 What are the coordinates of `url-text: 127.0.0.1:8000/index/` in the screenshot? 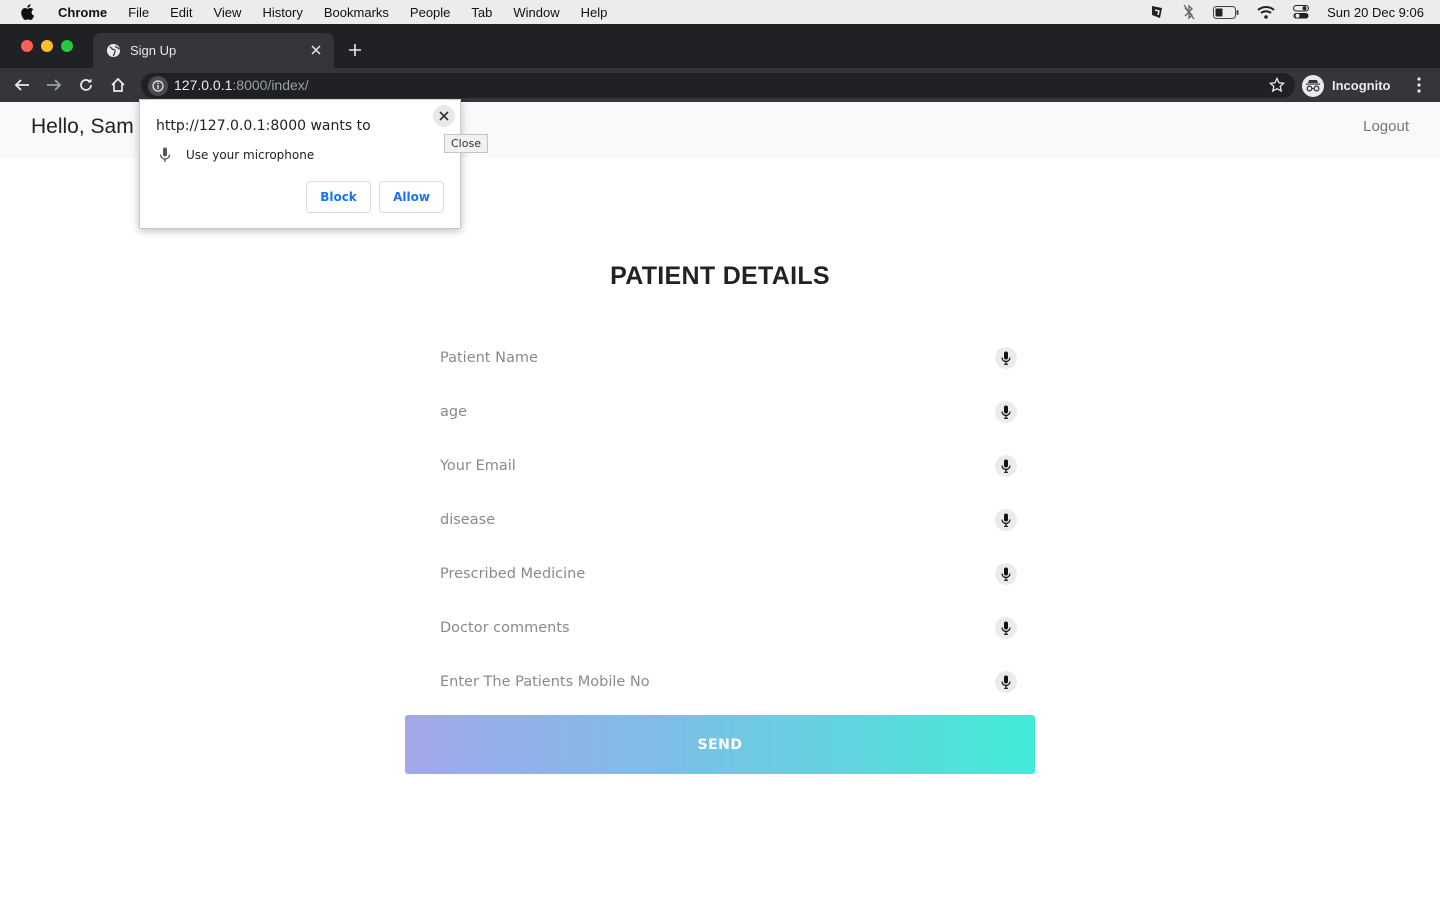 It's located at (241, 85).